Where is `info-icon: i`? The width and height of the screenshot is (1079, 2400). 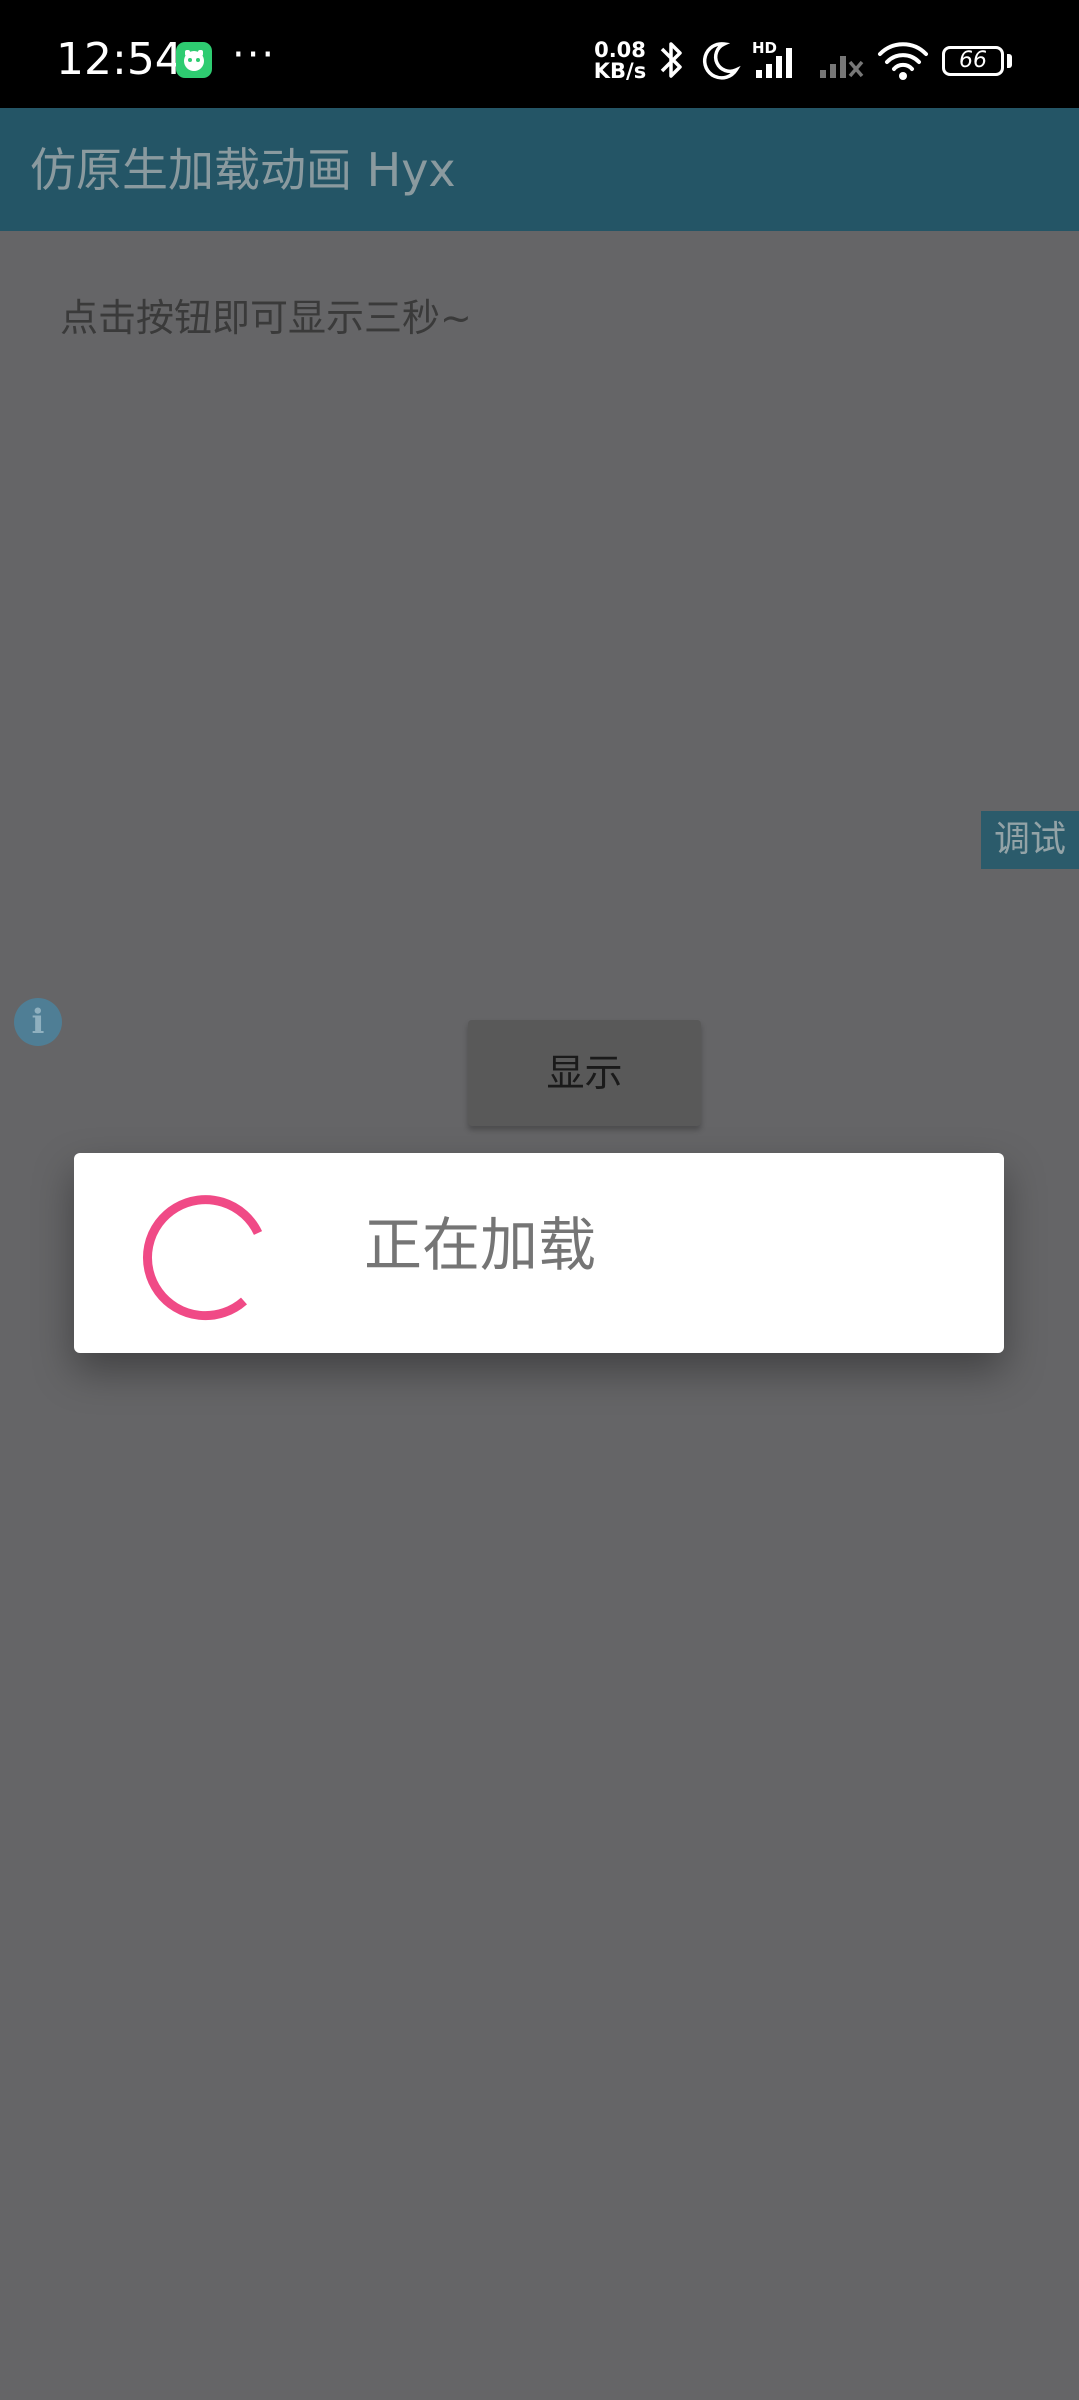
info-icon: i is located at coordinates (38, 1022).